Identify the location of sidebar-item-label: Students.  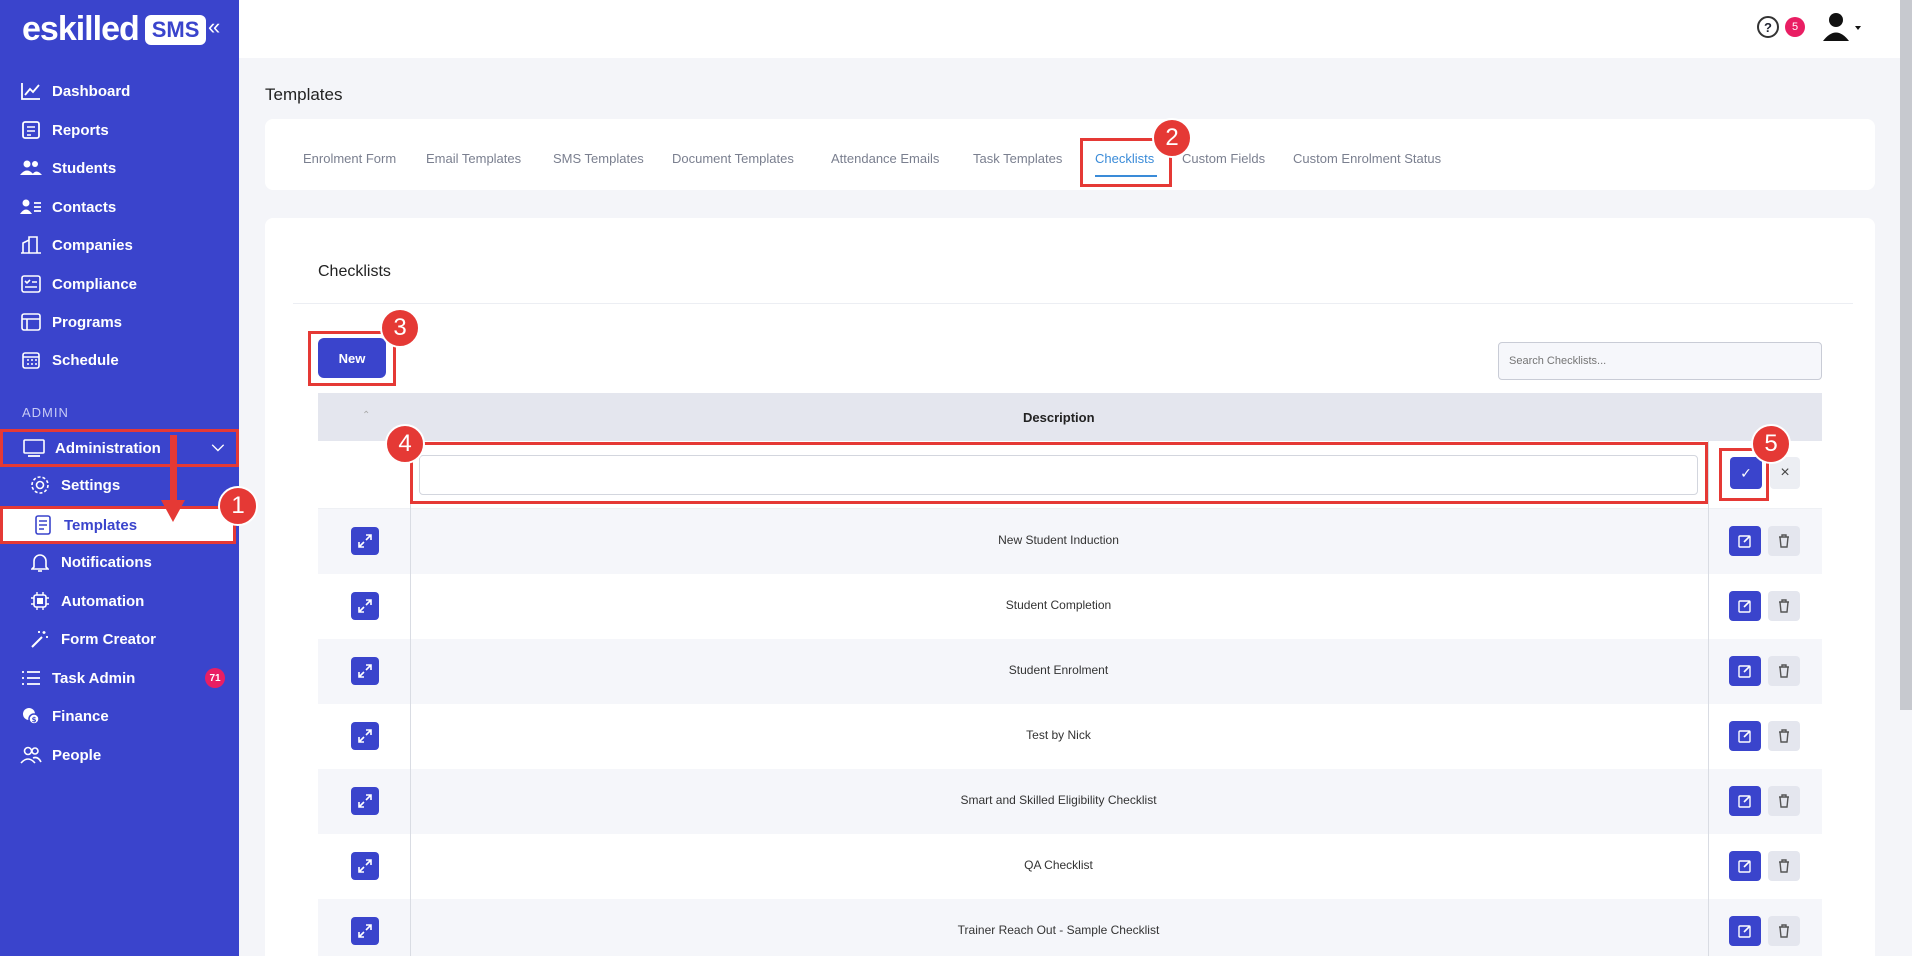
(84, 168).